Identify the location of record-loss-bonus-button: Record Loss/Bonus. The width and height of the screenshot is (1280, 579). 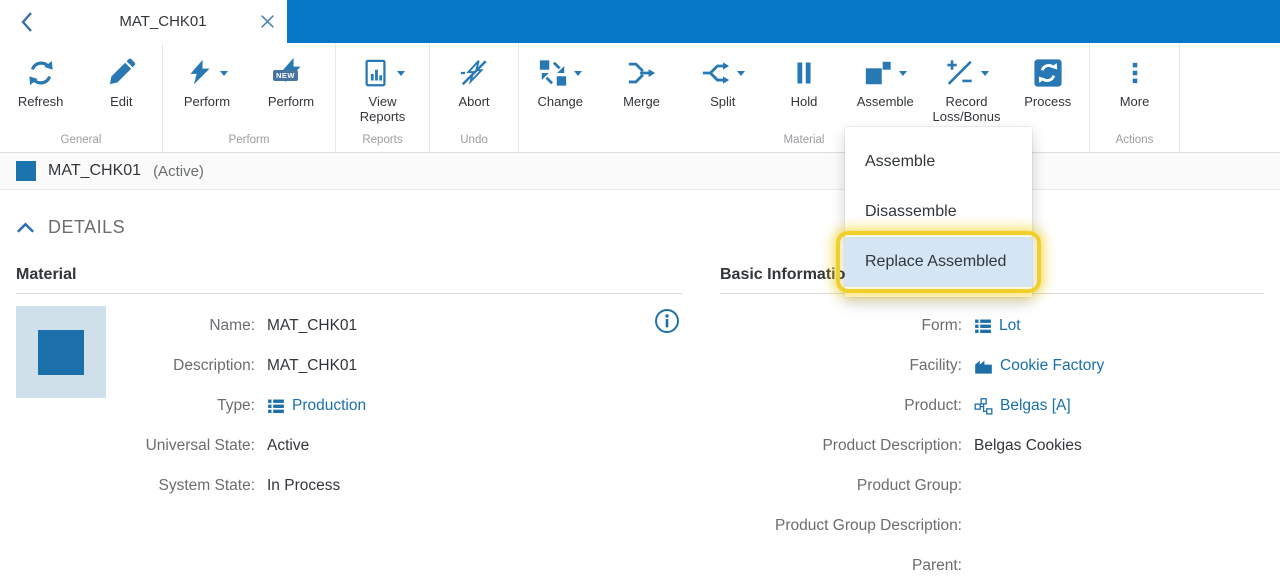
(967, 88).